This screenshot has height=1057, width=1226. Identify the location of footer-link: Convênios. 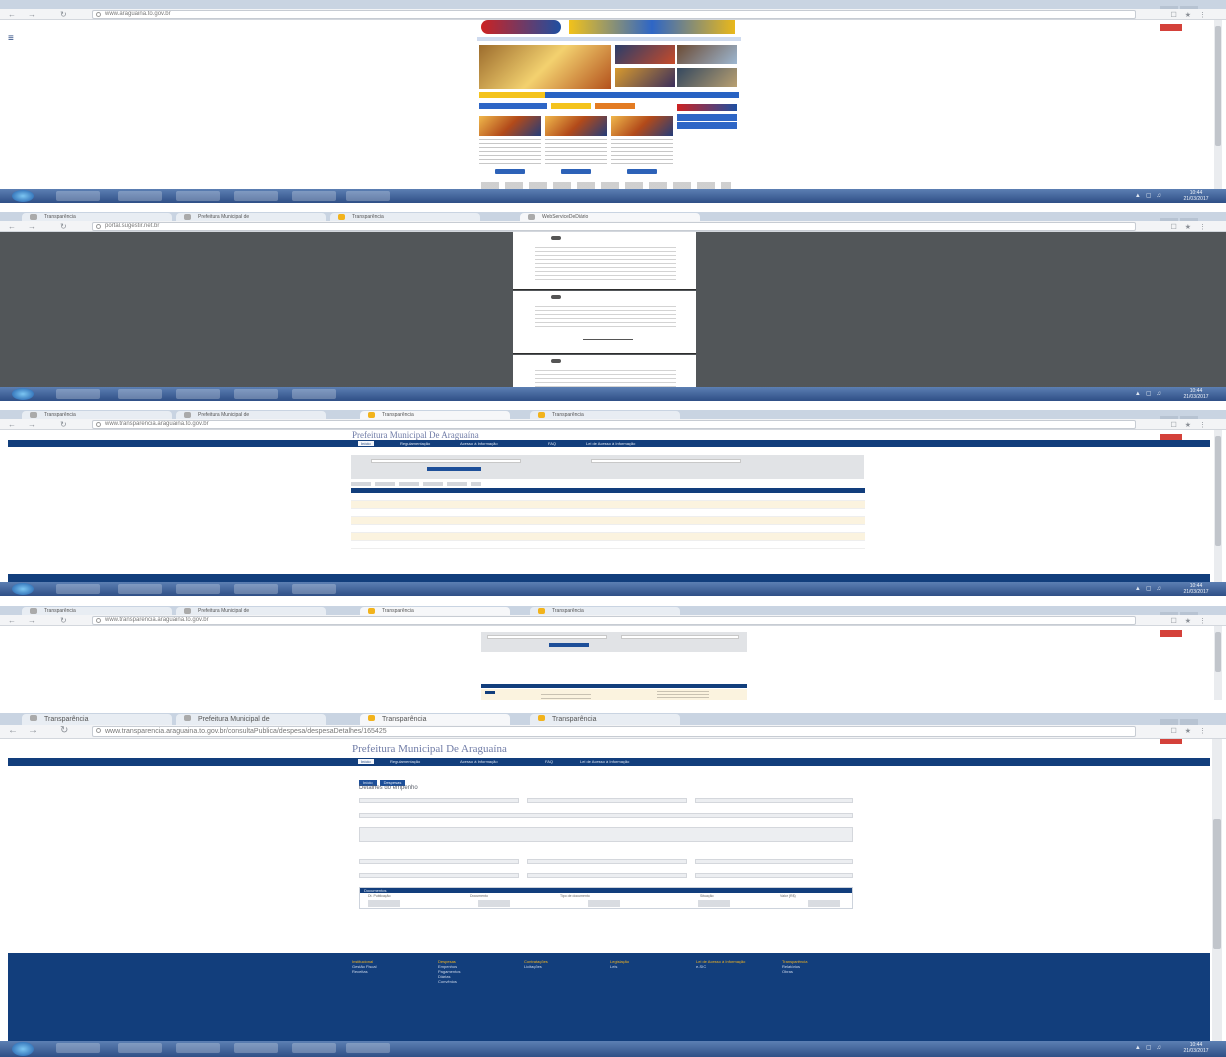
(449, 981).